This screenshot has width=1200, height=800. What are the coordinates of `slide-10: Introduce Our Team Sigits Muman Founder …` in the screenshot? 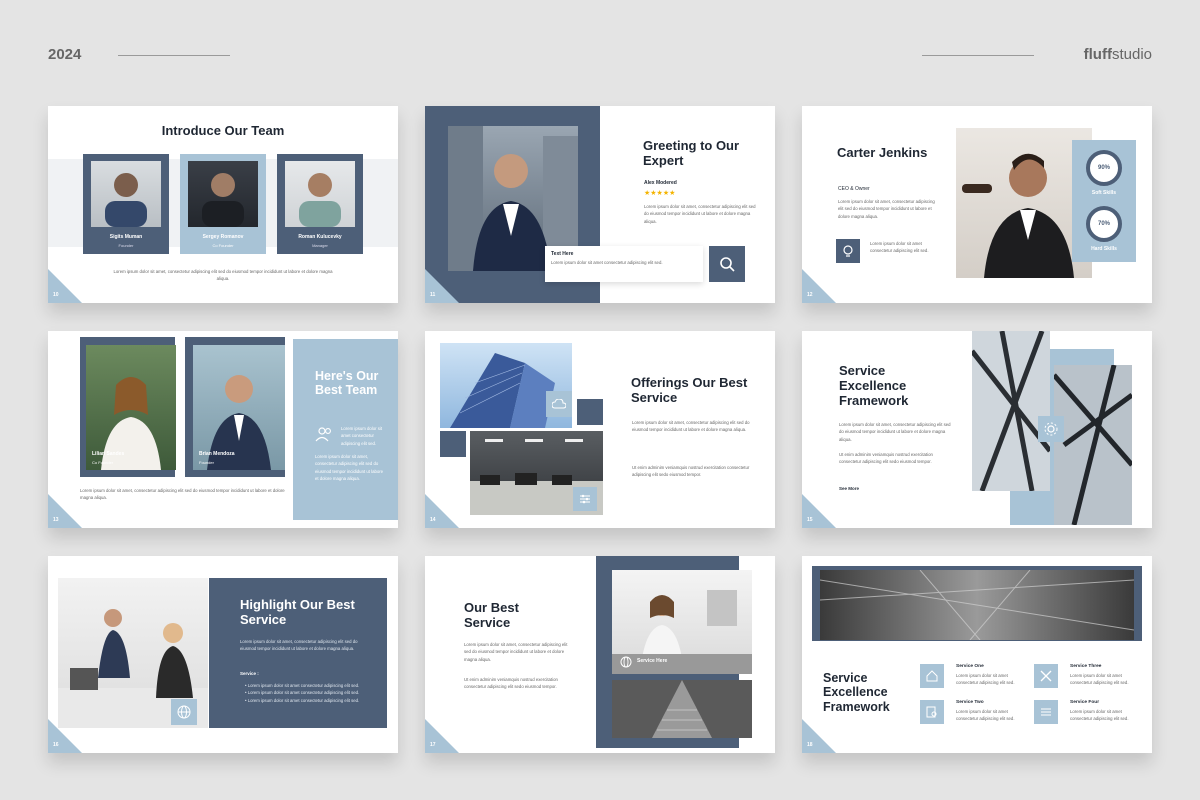 It's located at (223, 204).